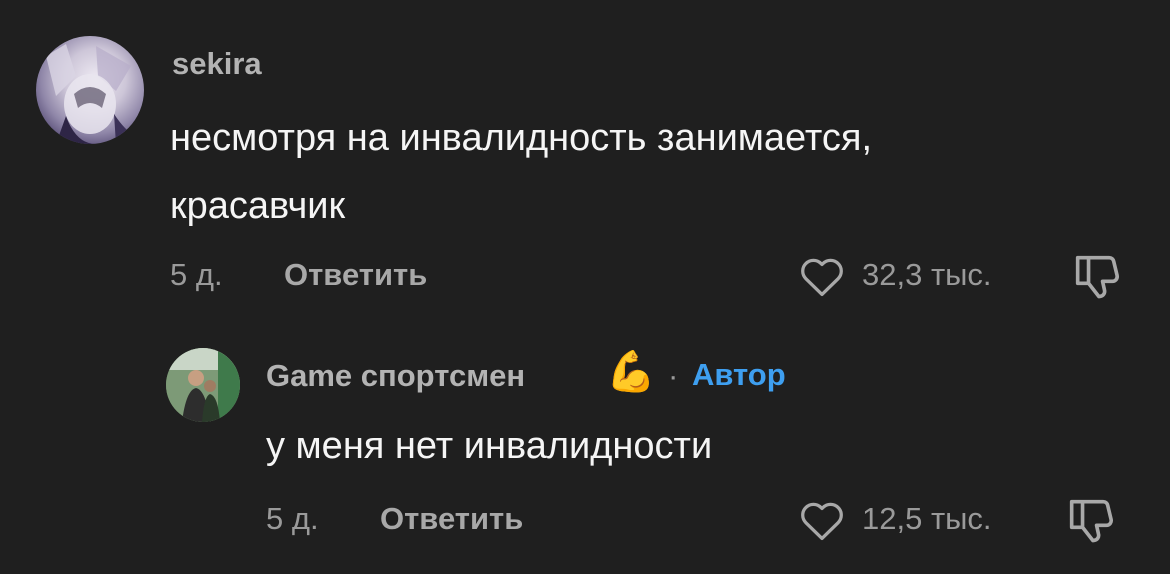 The image size is (1170, 574). I want to click on comment-text-line-2: красавчик, so click(258, 206).